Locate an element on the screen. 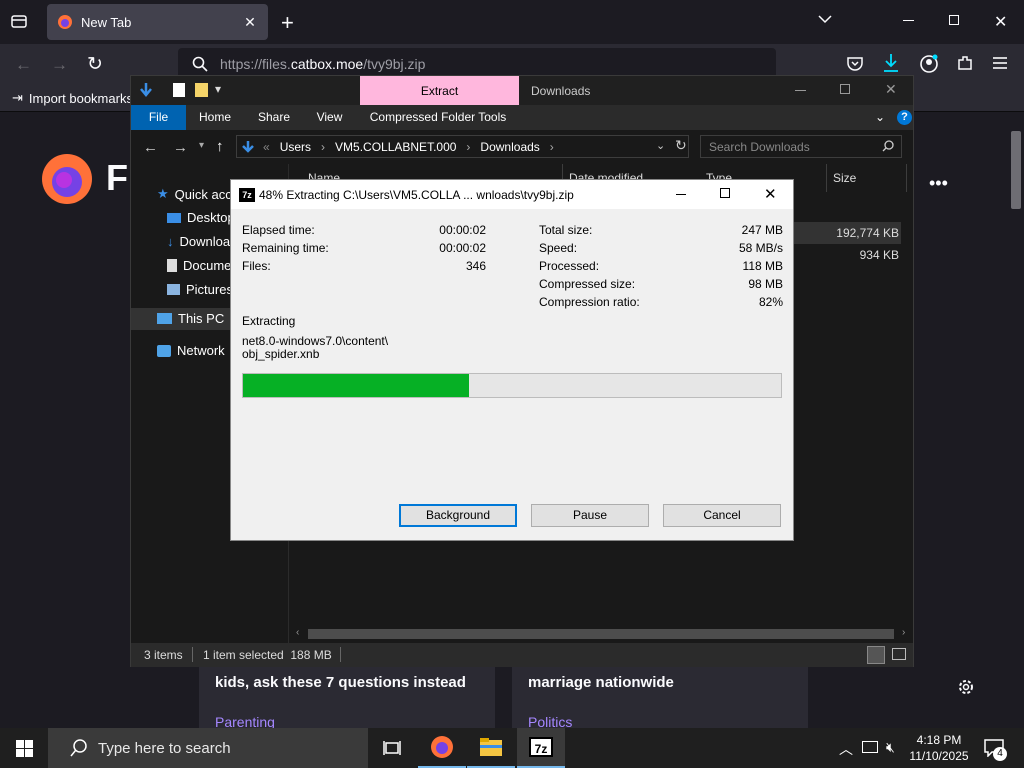  current-file-name: obj_spider.xnb is located at coordinates (281, 354).